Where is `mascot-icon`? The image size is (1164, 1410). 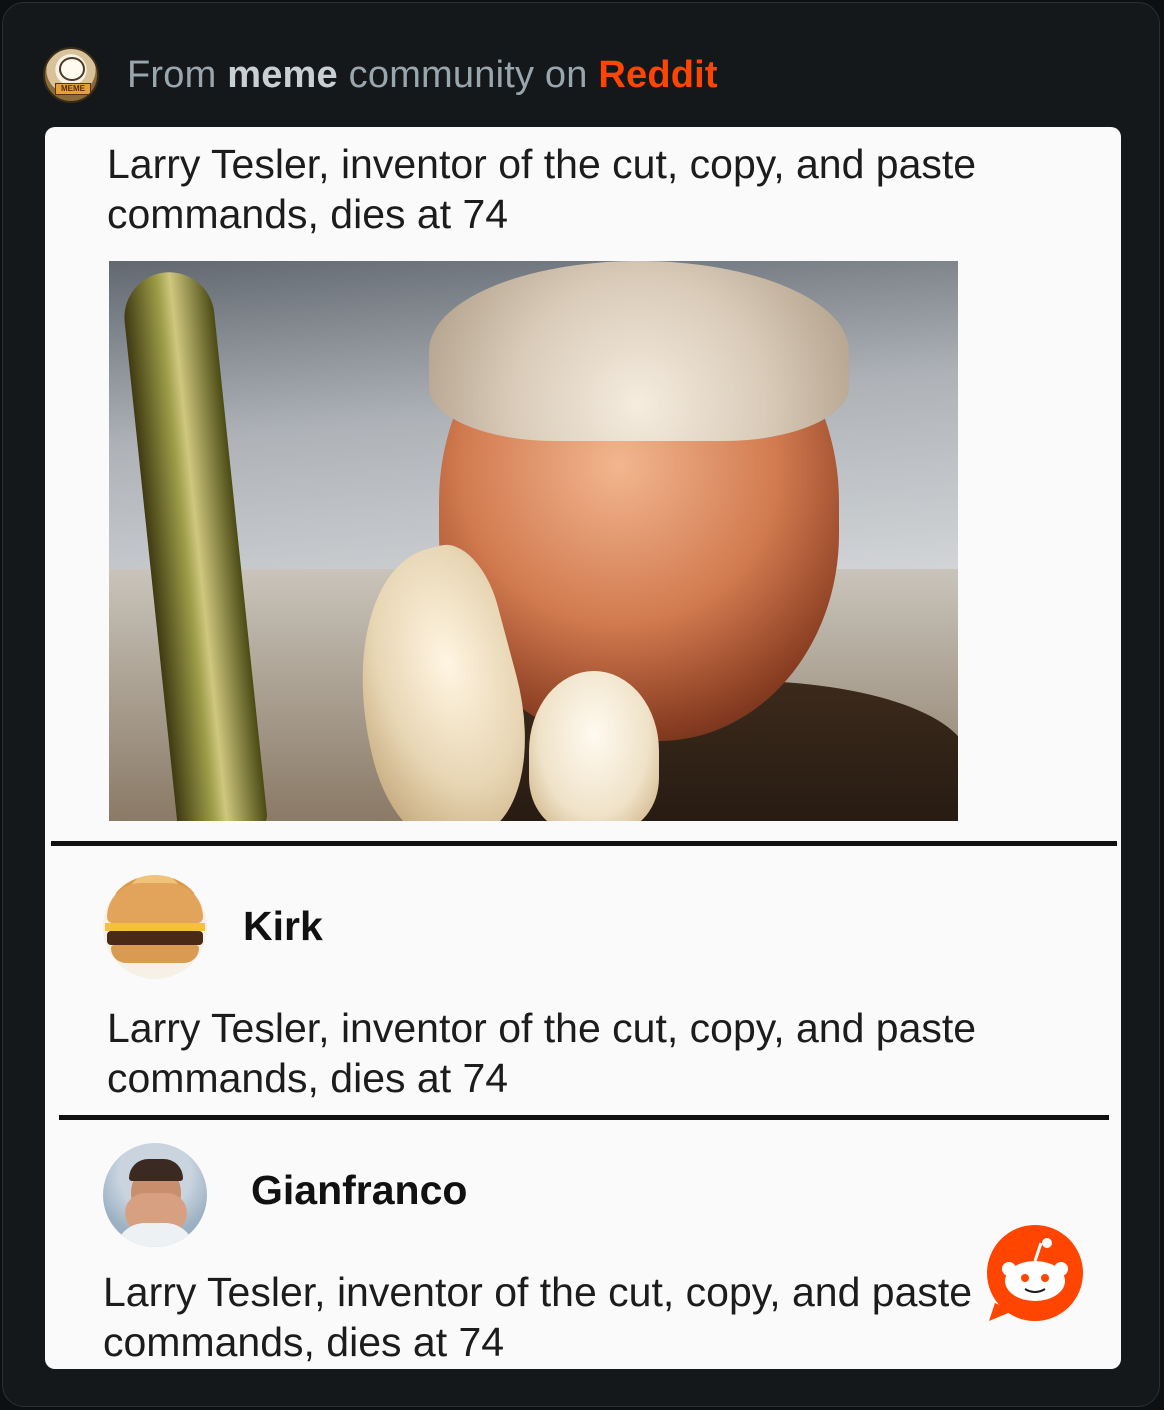 mascot-icon is located at coordinates (72, 69).